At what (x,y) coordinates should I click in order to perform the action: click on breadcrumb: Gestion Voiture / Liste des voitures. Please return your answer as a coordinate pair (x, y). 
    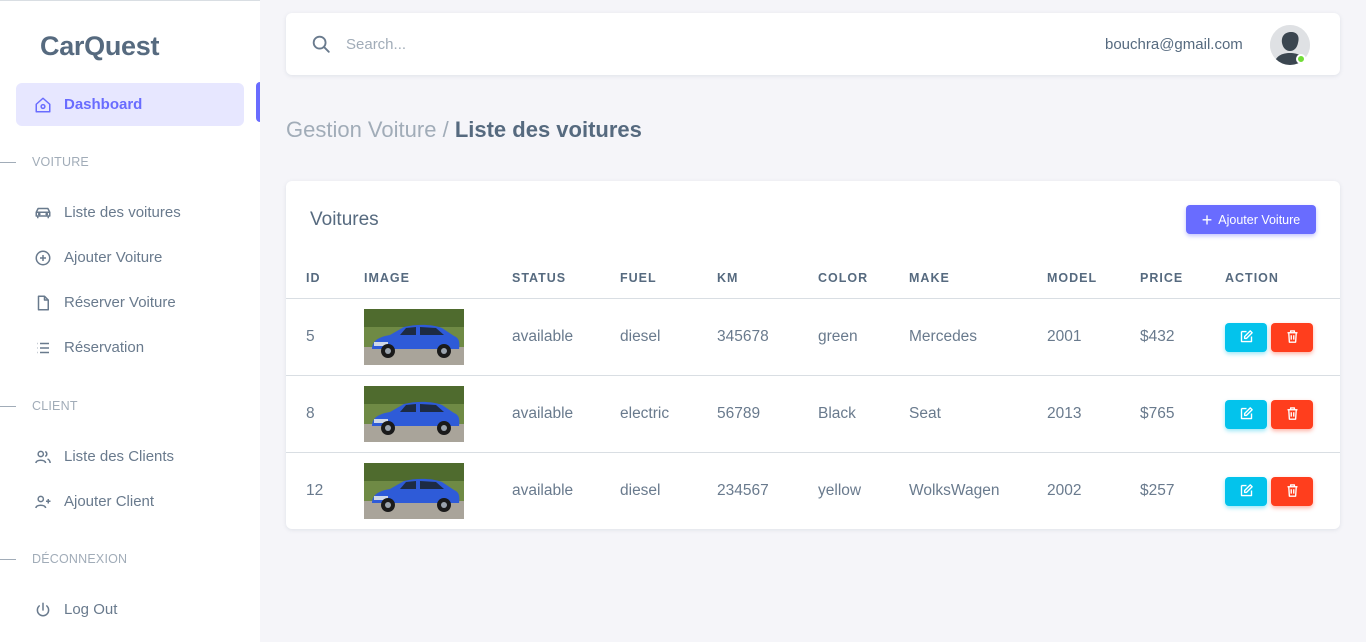
    Looking at the image, I should click on (464, 130).